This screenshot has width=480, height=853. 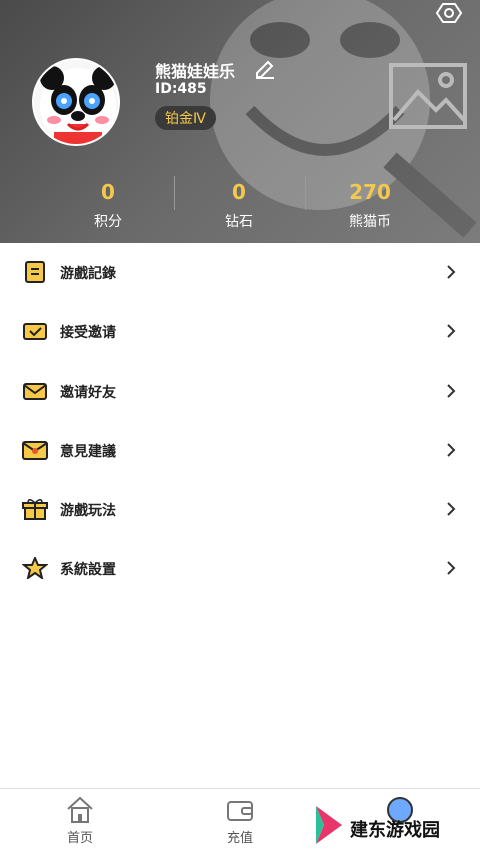 I want to click on username: 熊猫娃娃乐, so click(x=195, y=71).